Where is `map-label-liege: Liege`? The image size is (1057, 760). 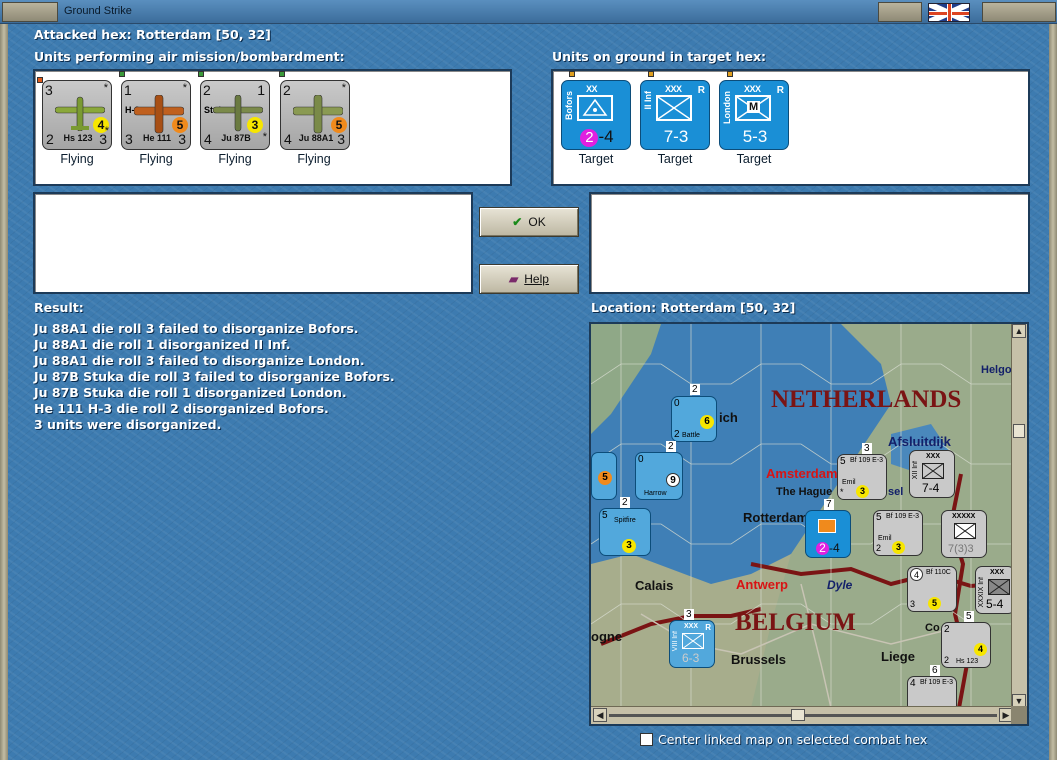 map-label-liege: Liege is located at coordinates (898, 656).